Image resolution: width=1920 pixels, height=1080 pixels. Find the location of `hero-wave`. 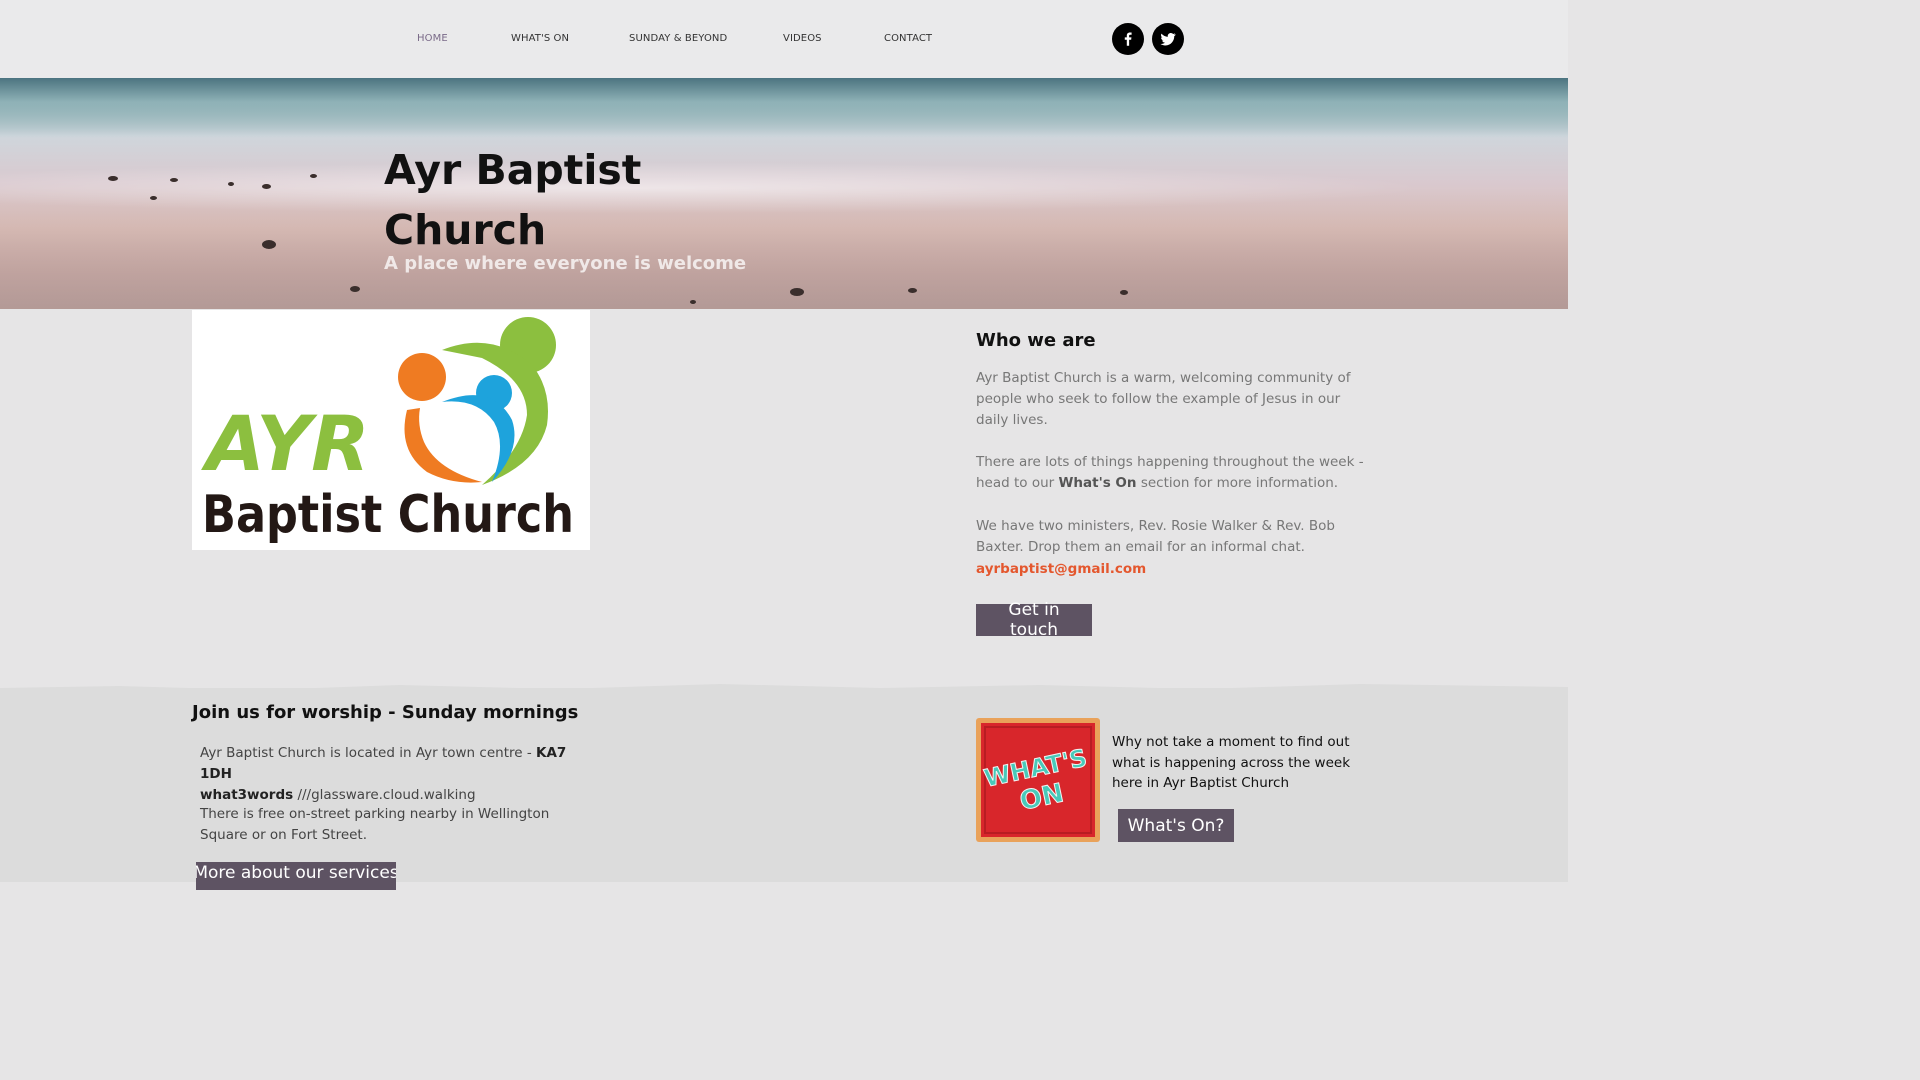

hero-wave is located at coordinates (784, 108).